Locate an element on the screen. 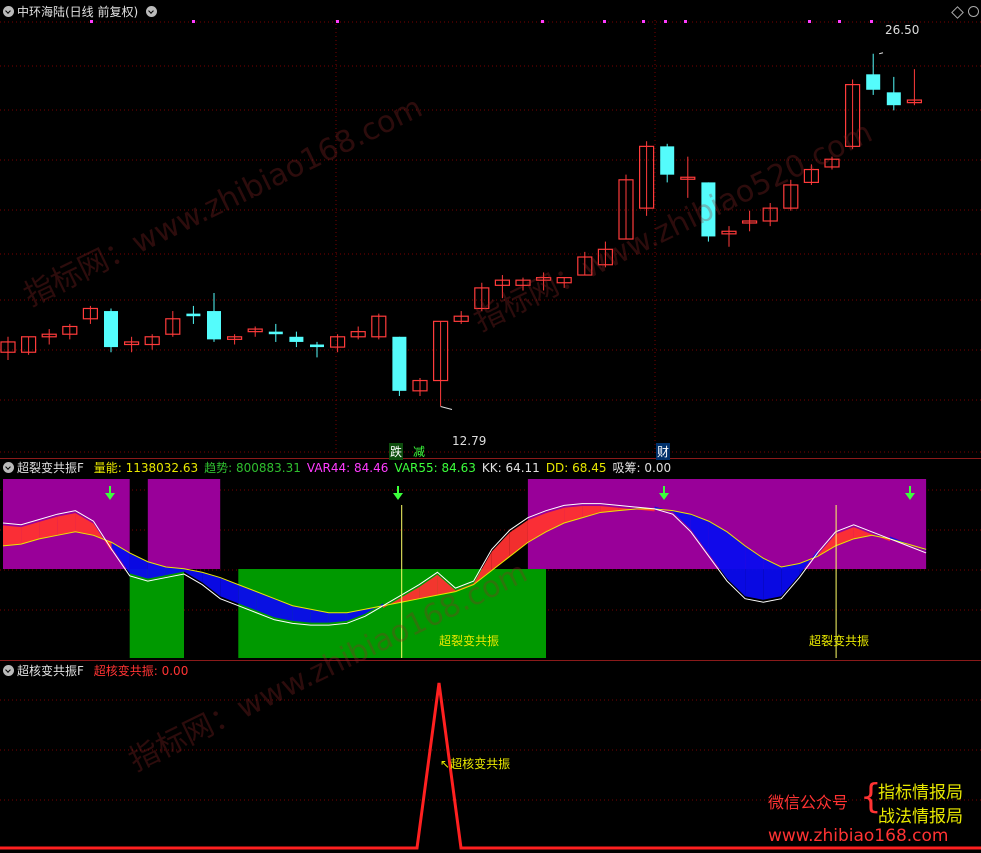 Image resolution: width=981 pixels, height=853 pixels. tag-fall: 跌 is located at coordinates (396, 451).